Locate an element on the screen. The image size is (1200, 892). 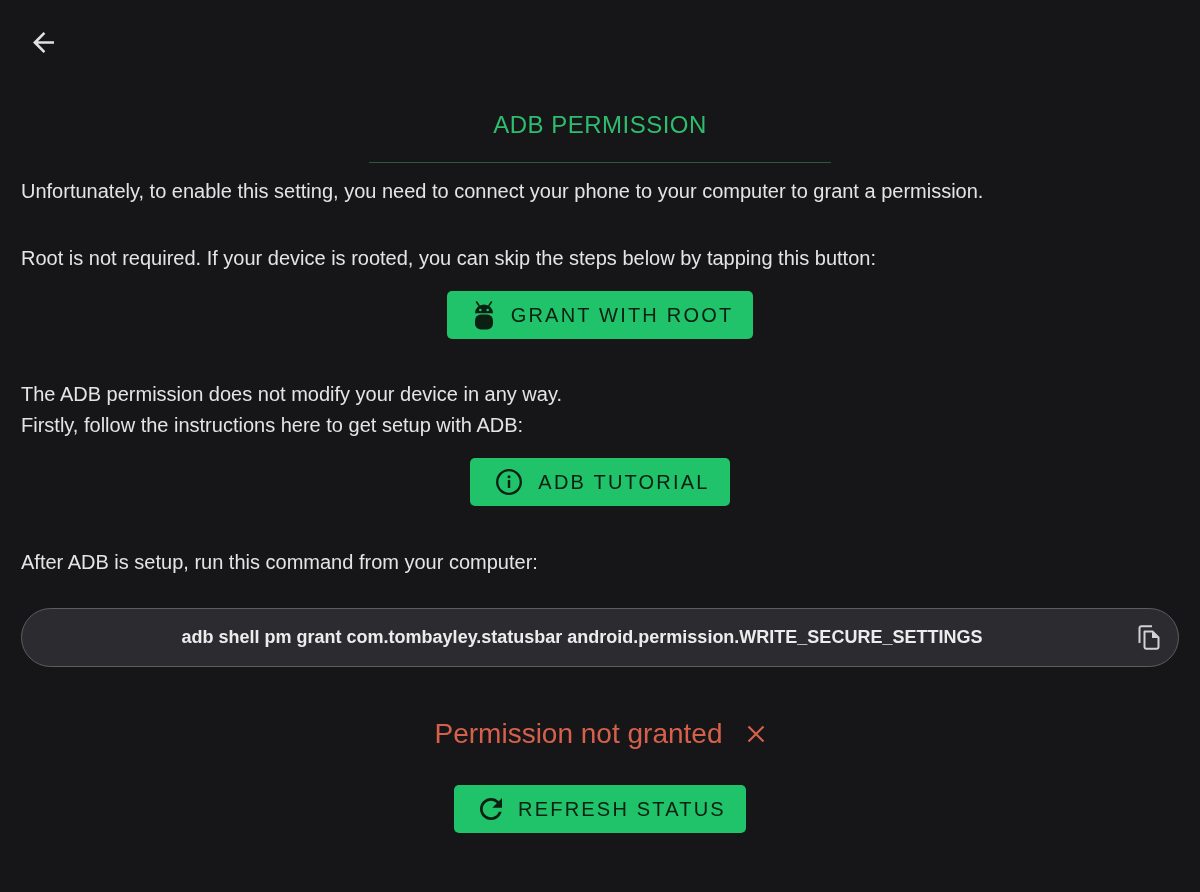
grant-root-button: GRANT WITH ROOT is located at coordinates (600, 315).